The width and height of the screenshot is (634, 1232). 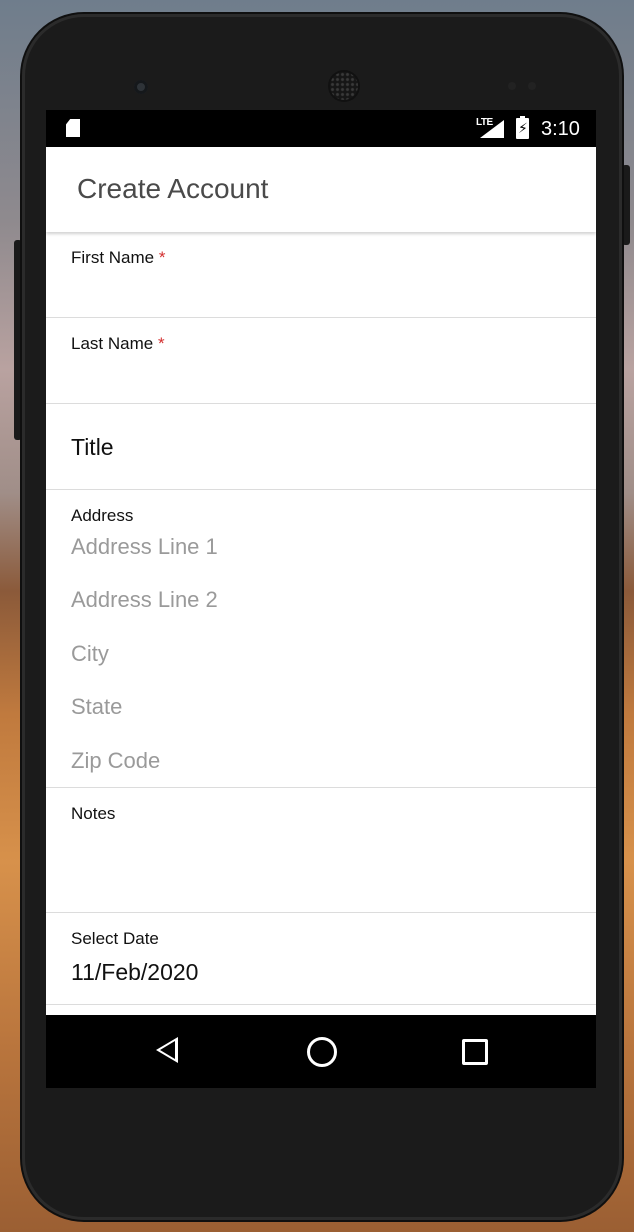 I want to click on home-icon, so click(x=322, y=1052).